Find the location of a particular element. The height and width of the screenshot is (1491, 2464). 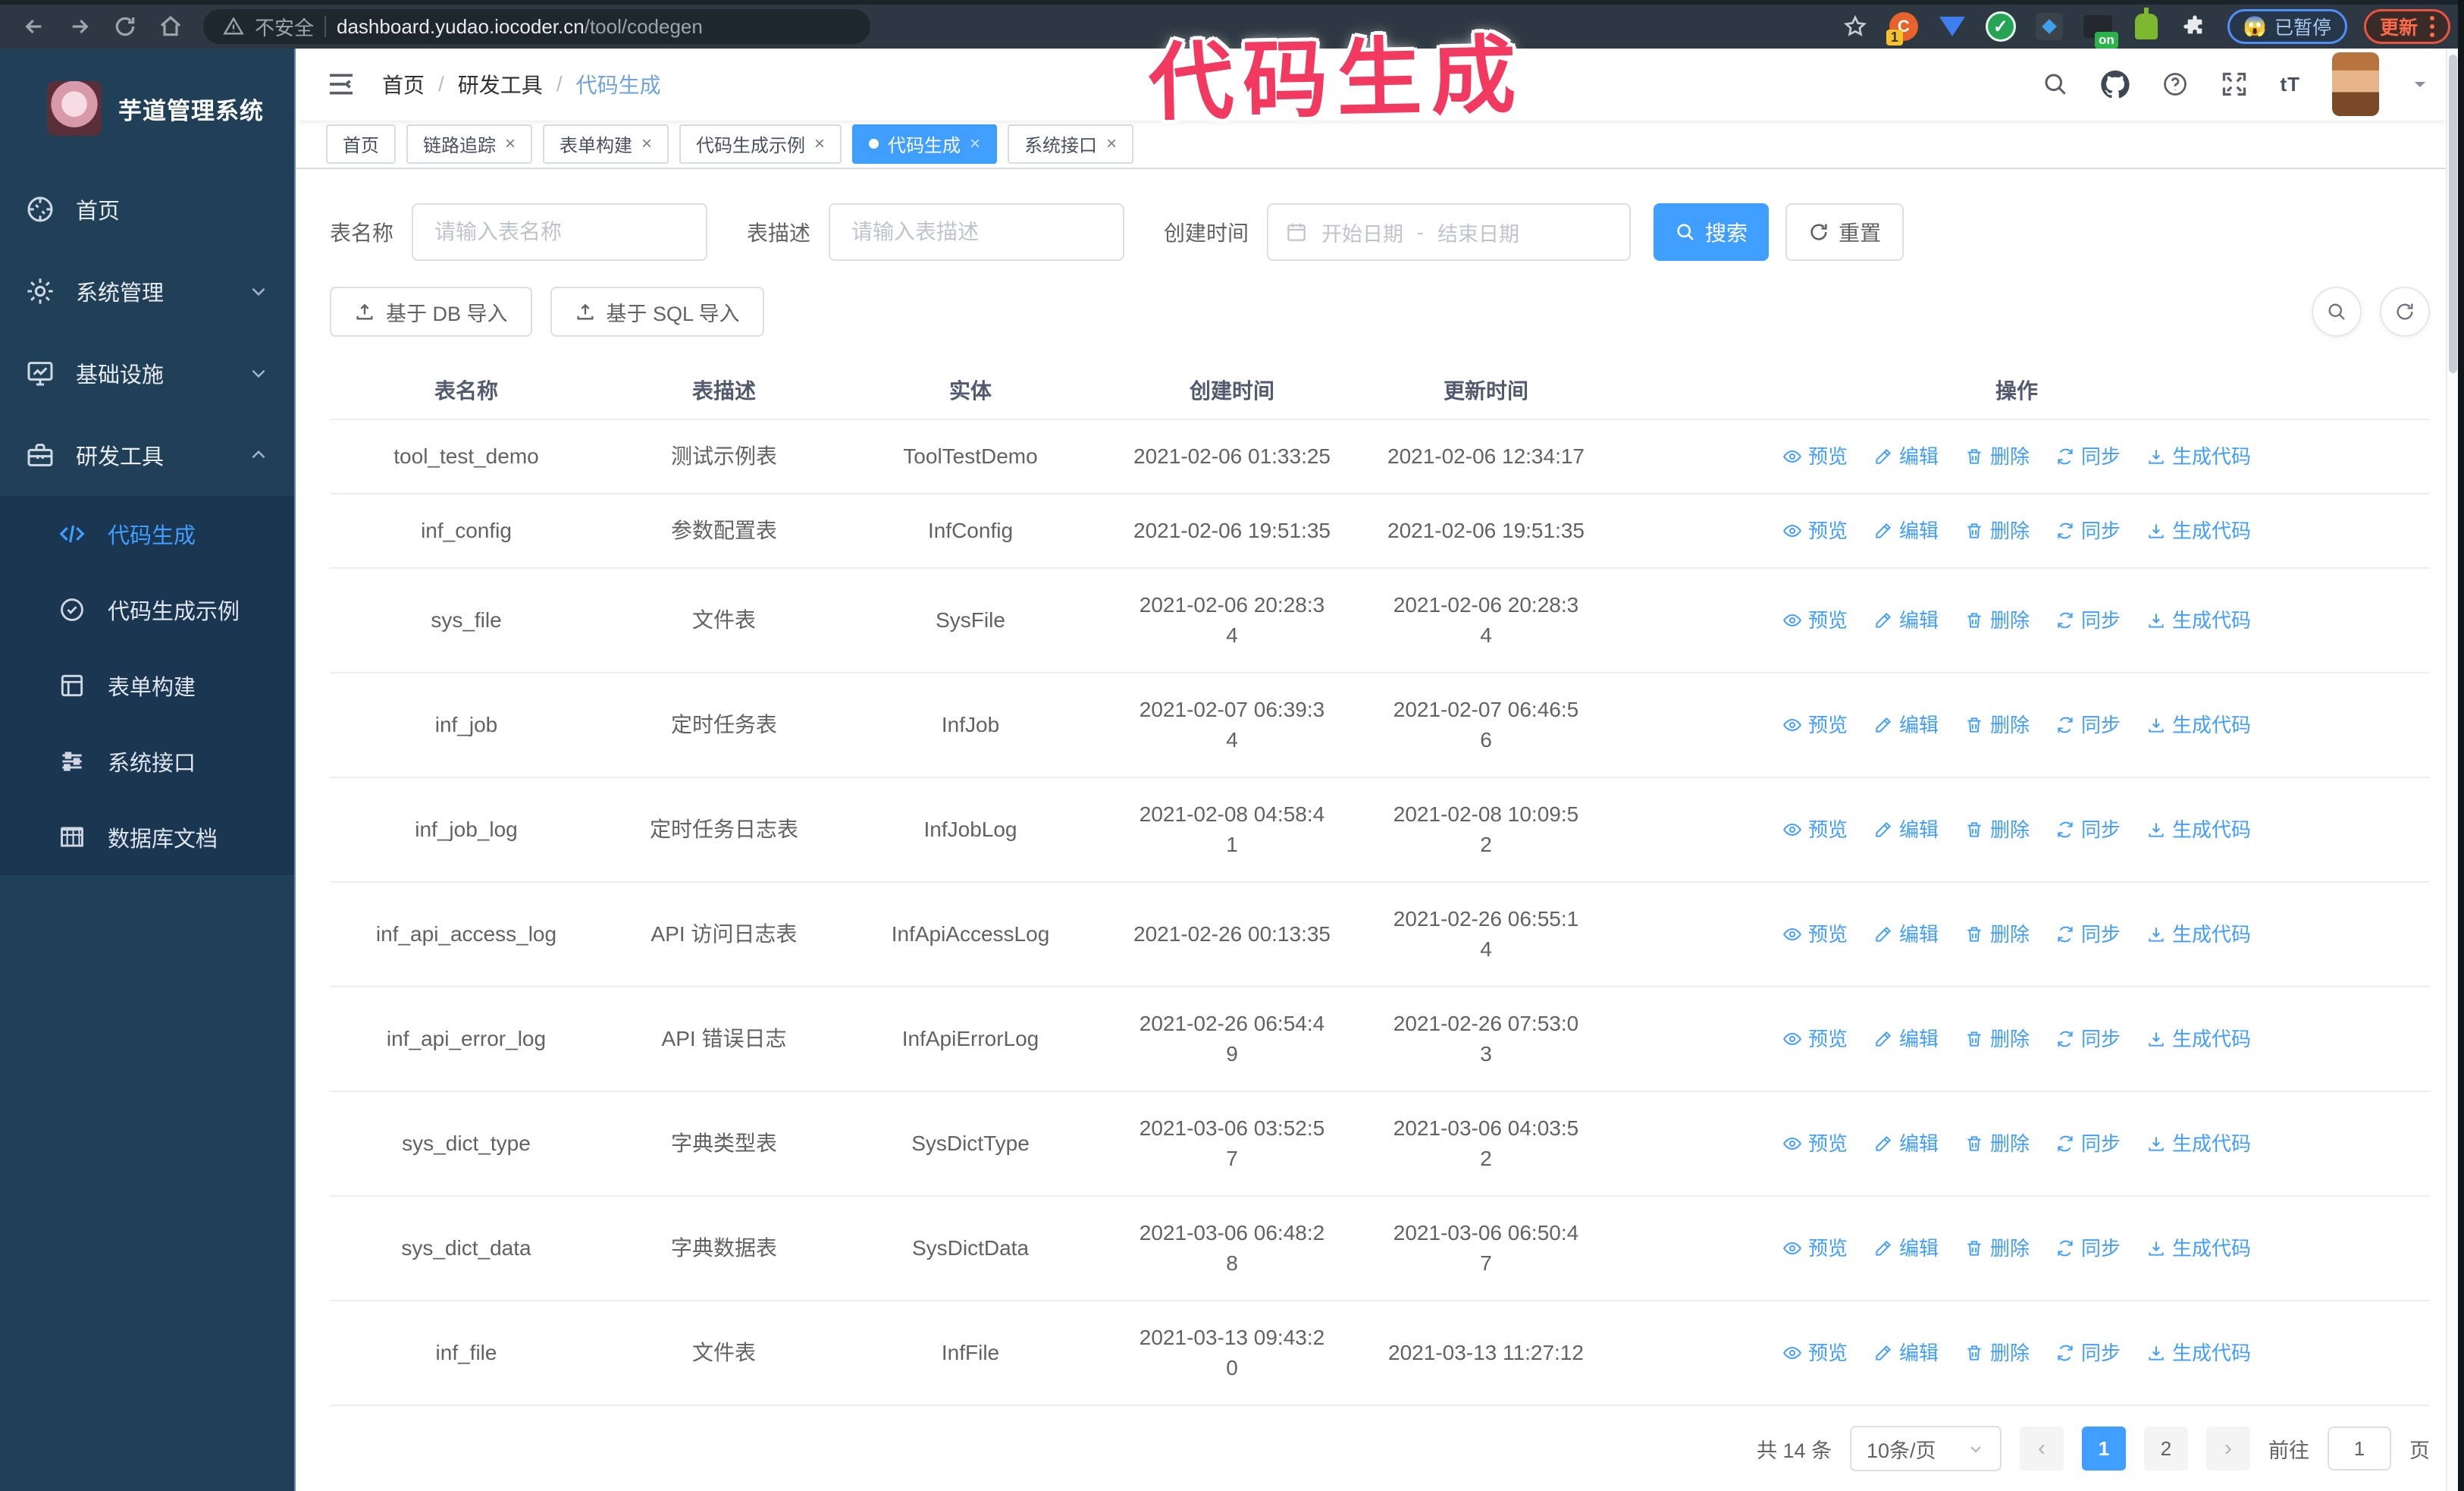

caret-down-icon is located at coordinates (2420, 84).